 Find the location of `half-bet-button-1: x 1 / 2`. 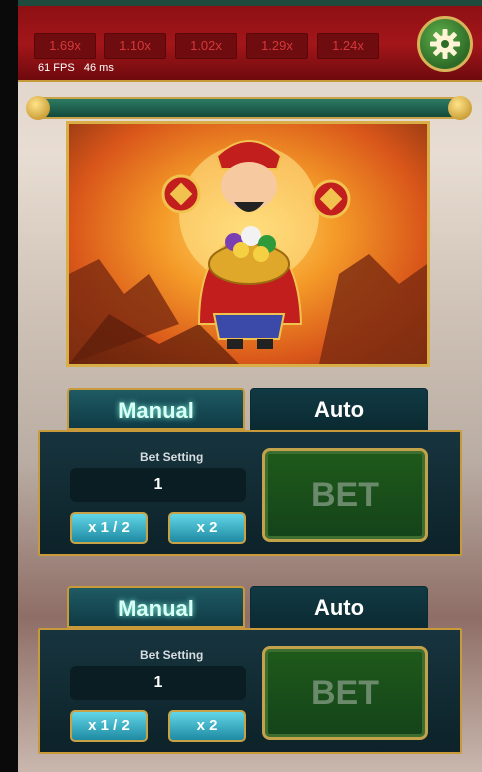

half-bet-button-1: x 1 / 2 is located at coordinates (109, 528).